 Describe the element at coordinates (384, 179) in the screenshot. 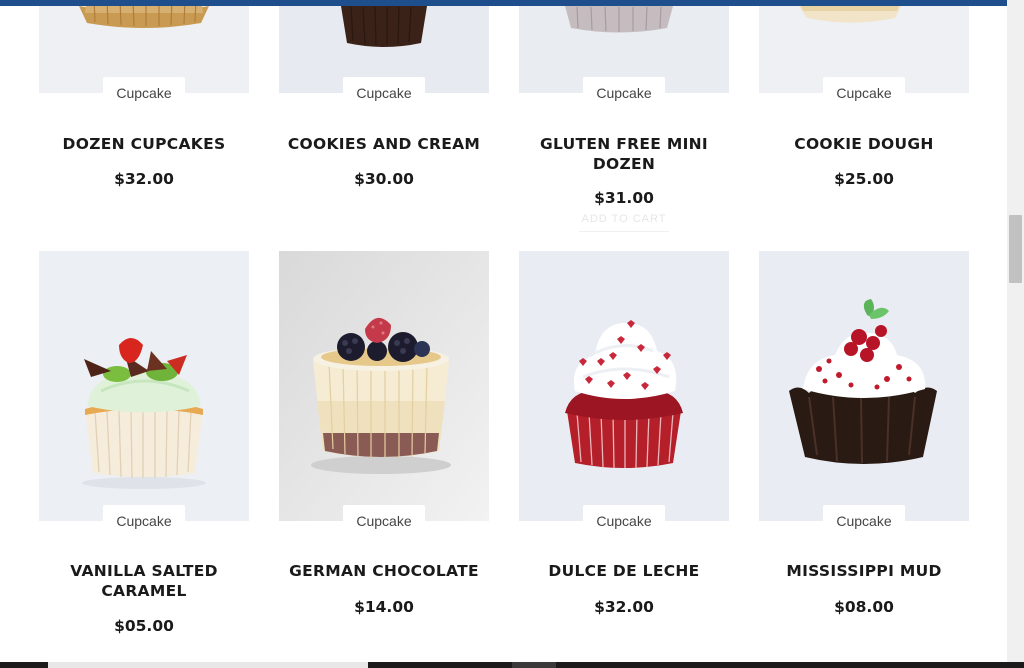

I see `product-price: $30.00` at that location.